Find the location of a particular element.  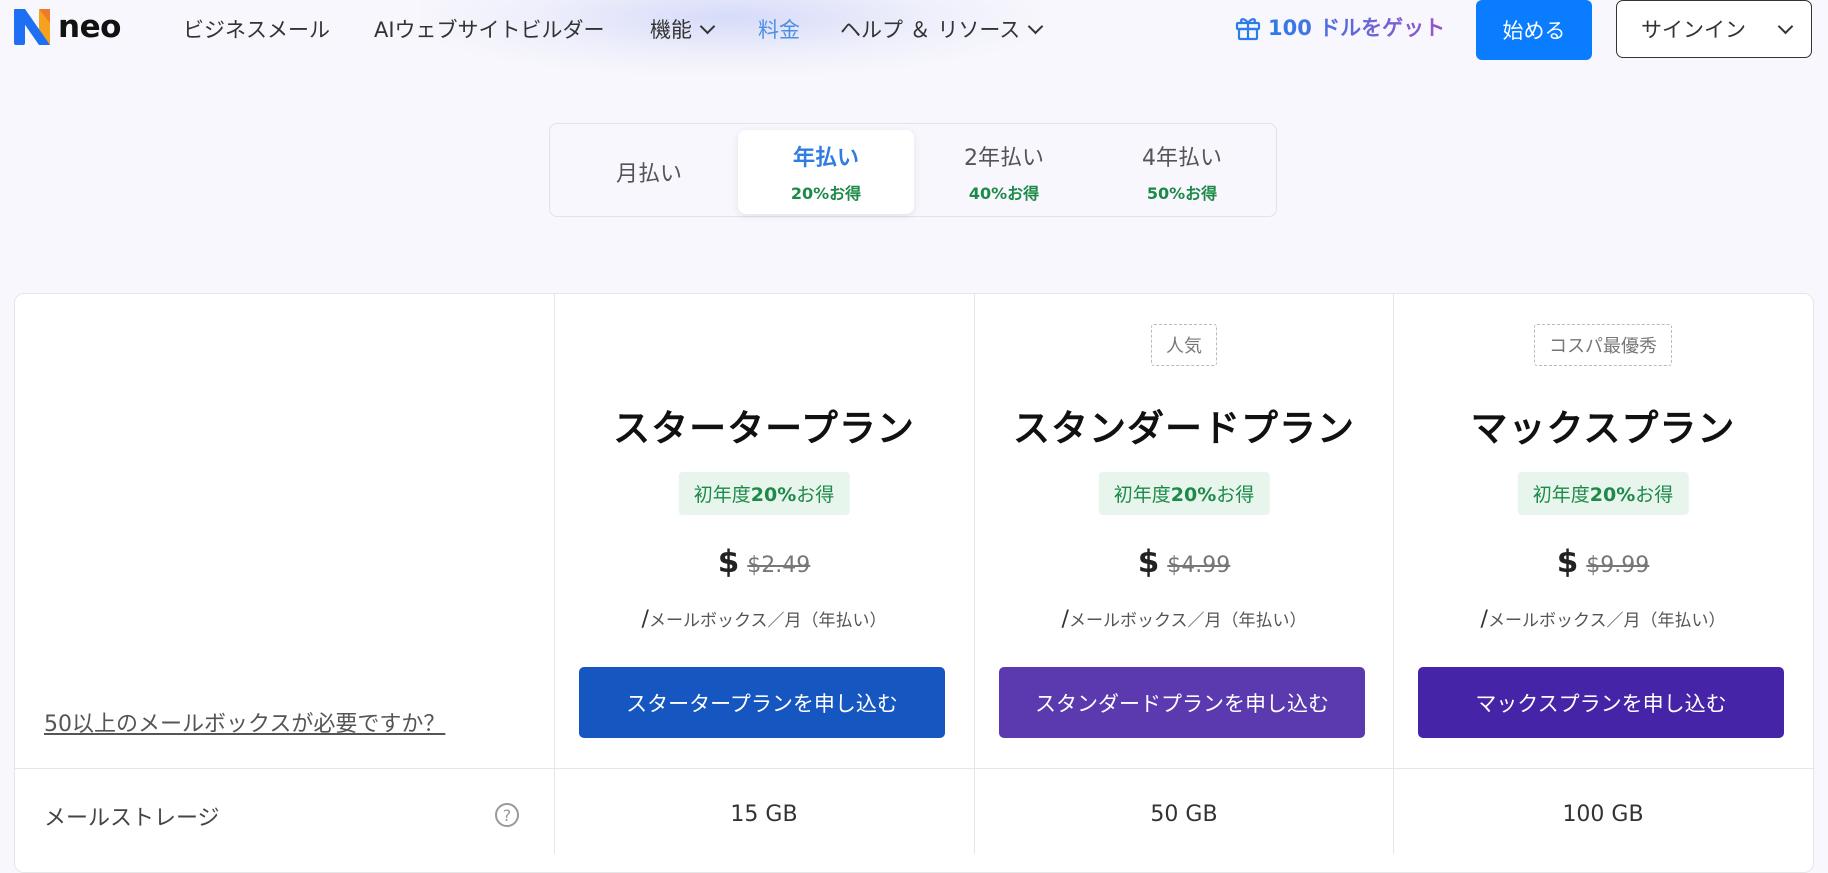

nav-label: AIウェブサイトビルダー is located at coordinates (489, 30).